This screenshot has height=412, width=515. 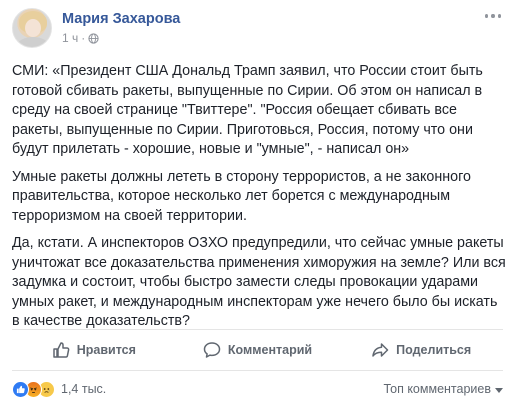 I want to click on avatar-face, so click(x=33, y=28).